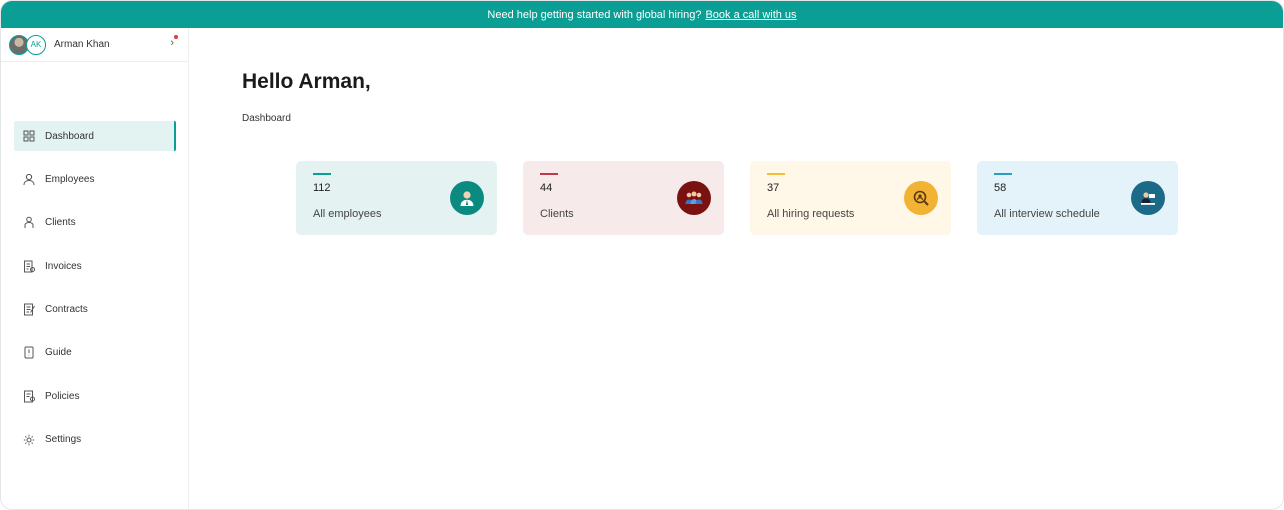 This screenshot has width=1284, height=510. Describe the element at coordinates (623, 198) in the screenshot. I see `stat-card-clients: 44 Clients` at that location.